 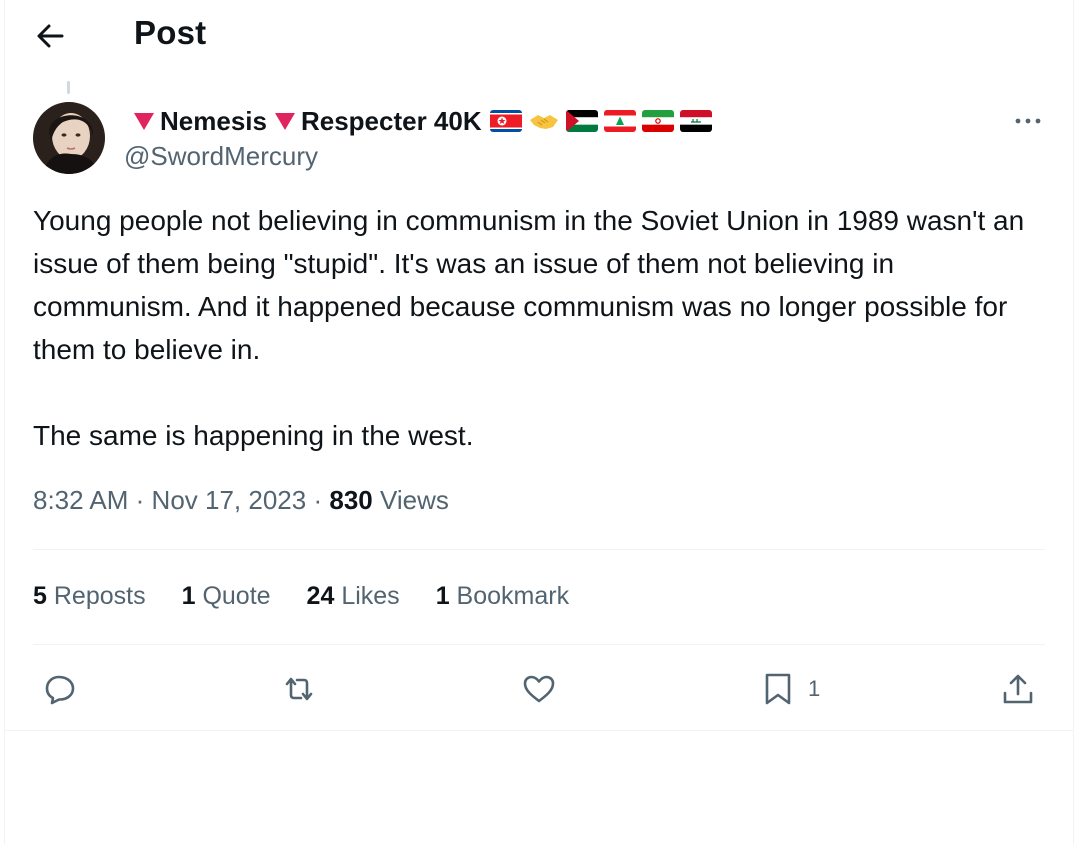 I want to click on author-name-row: Nemesis Respecter 40K, so click(x=425, y=121).